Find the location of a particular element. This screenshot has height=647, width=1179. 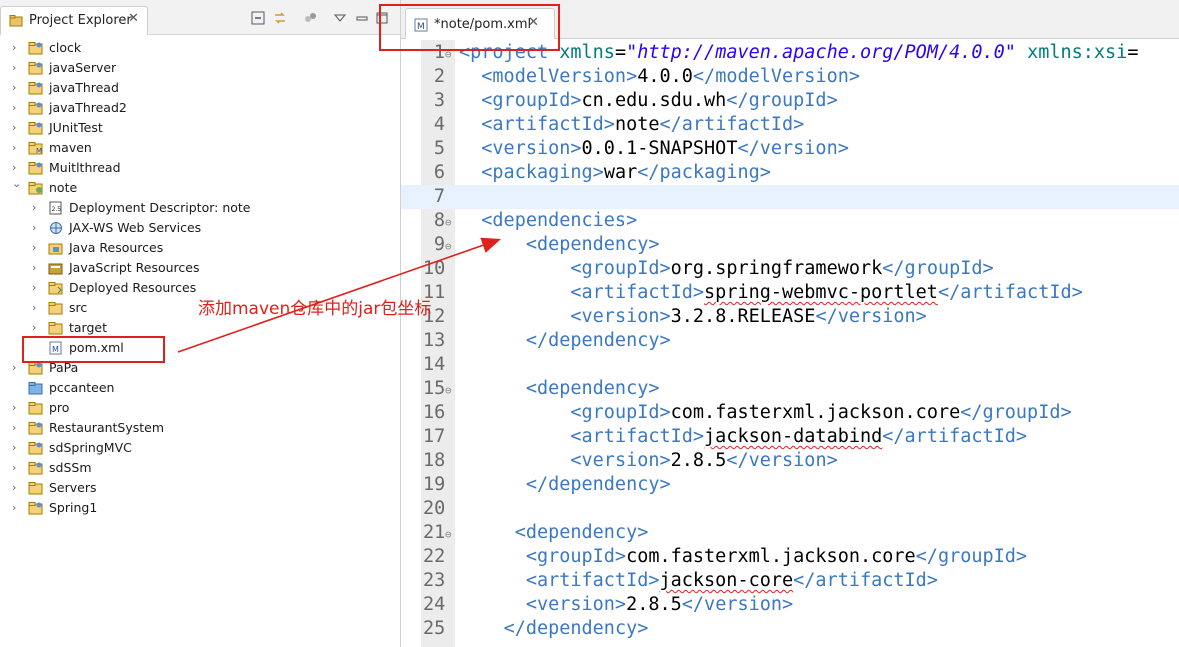

tree-item-label: pccanteen is located at coordinates (82, 387).